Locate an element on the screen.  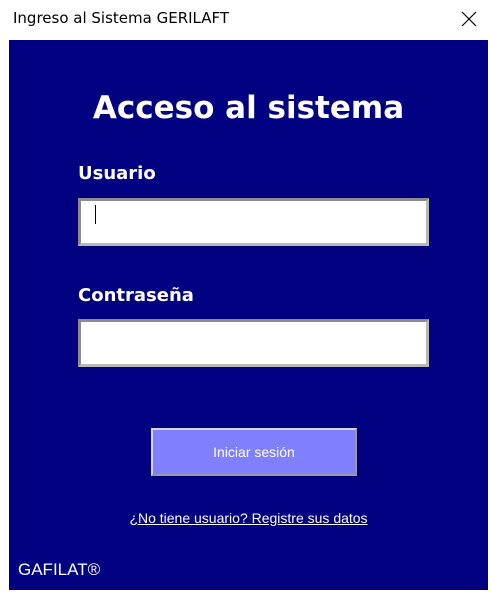
close-icon is located at coordinates (469, 19).